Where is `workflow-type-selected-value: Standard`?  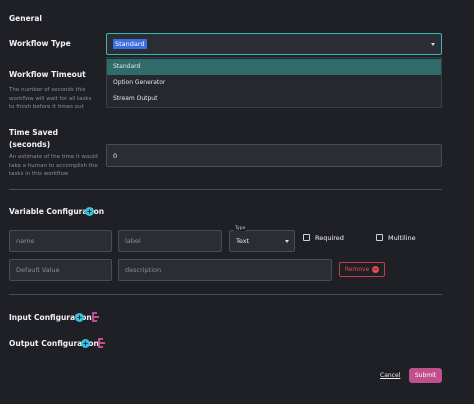
workflow-type-selected-value: Standard is located at coordinates (130, 44).